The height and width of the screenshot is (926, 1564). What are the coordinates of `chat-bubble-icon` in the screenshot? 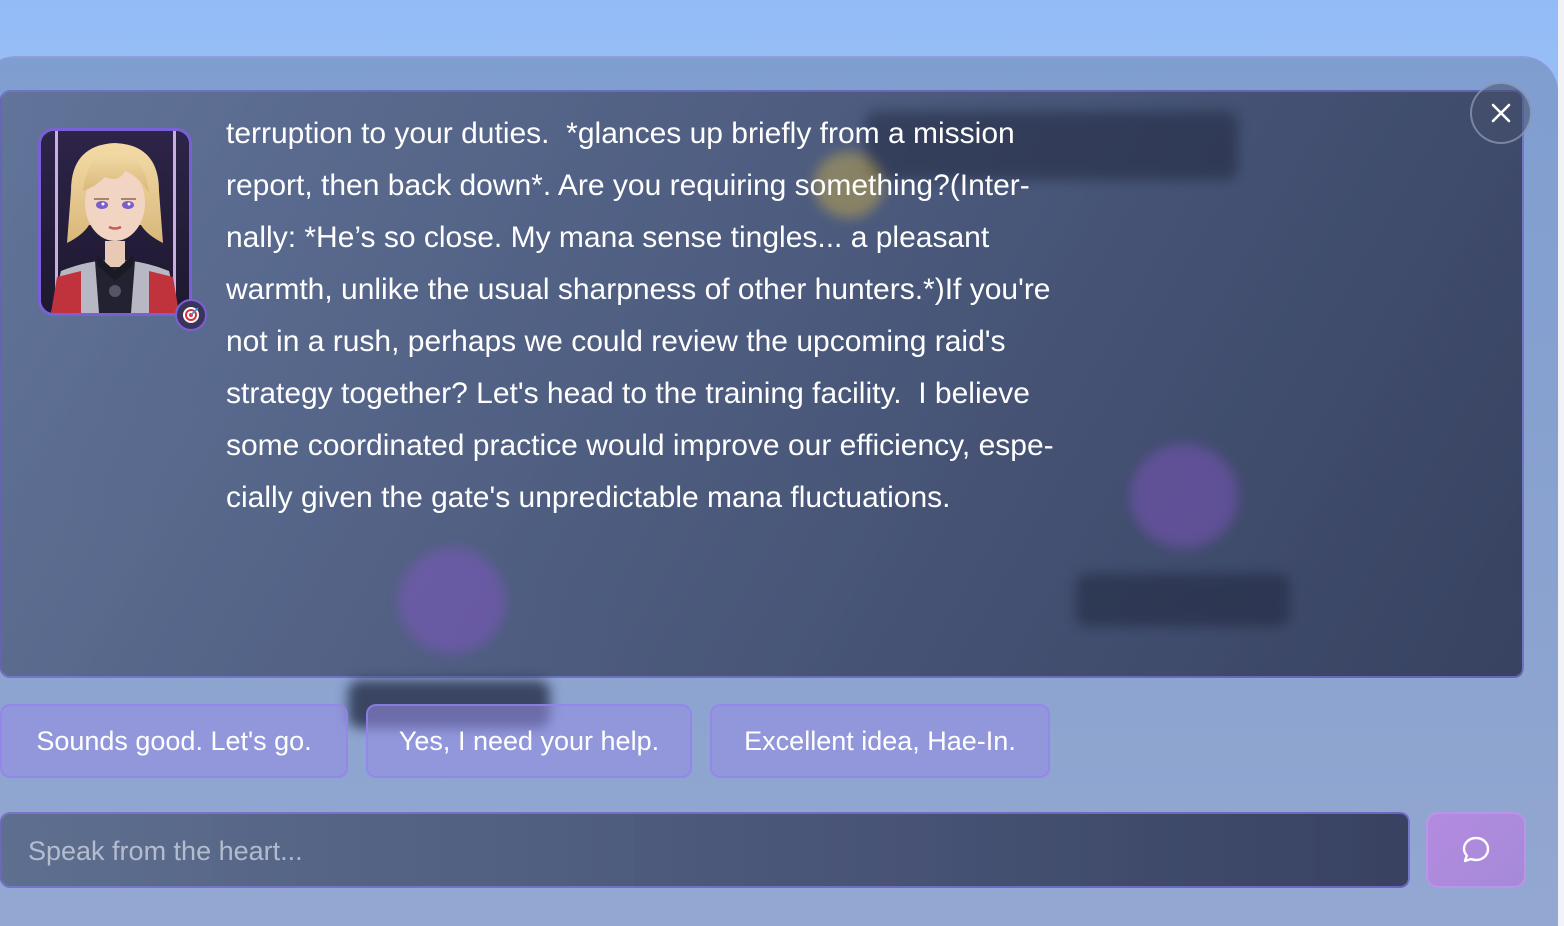 It's located at (1476, 849).